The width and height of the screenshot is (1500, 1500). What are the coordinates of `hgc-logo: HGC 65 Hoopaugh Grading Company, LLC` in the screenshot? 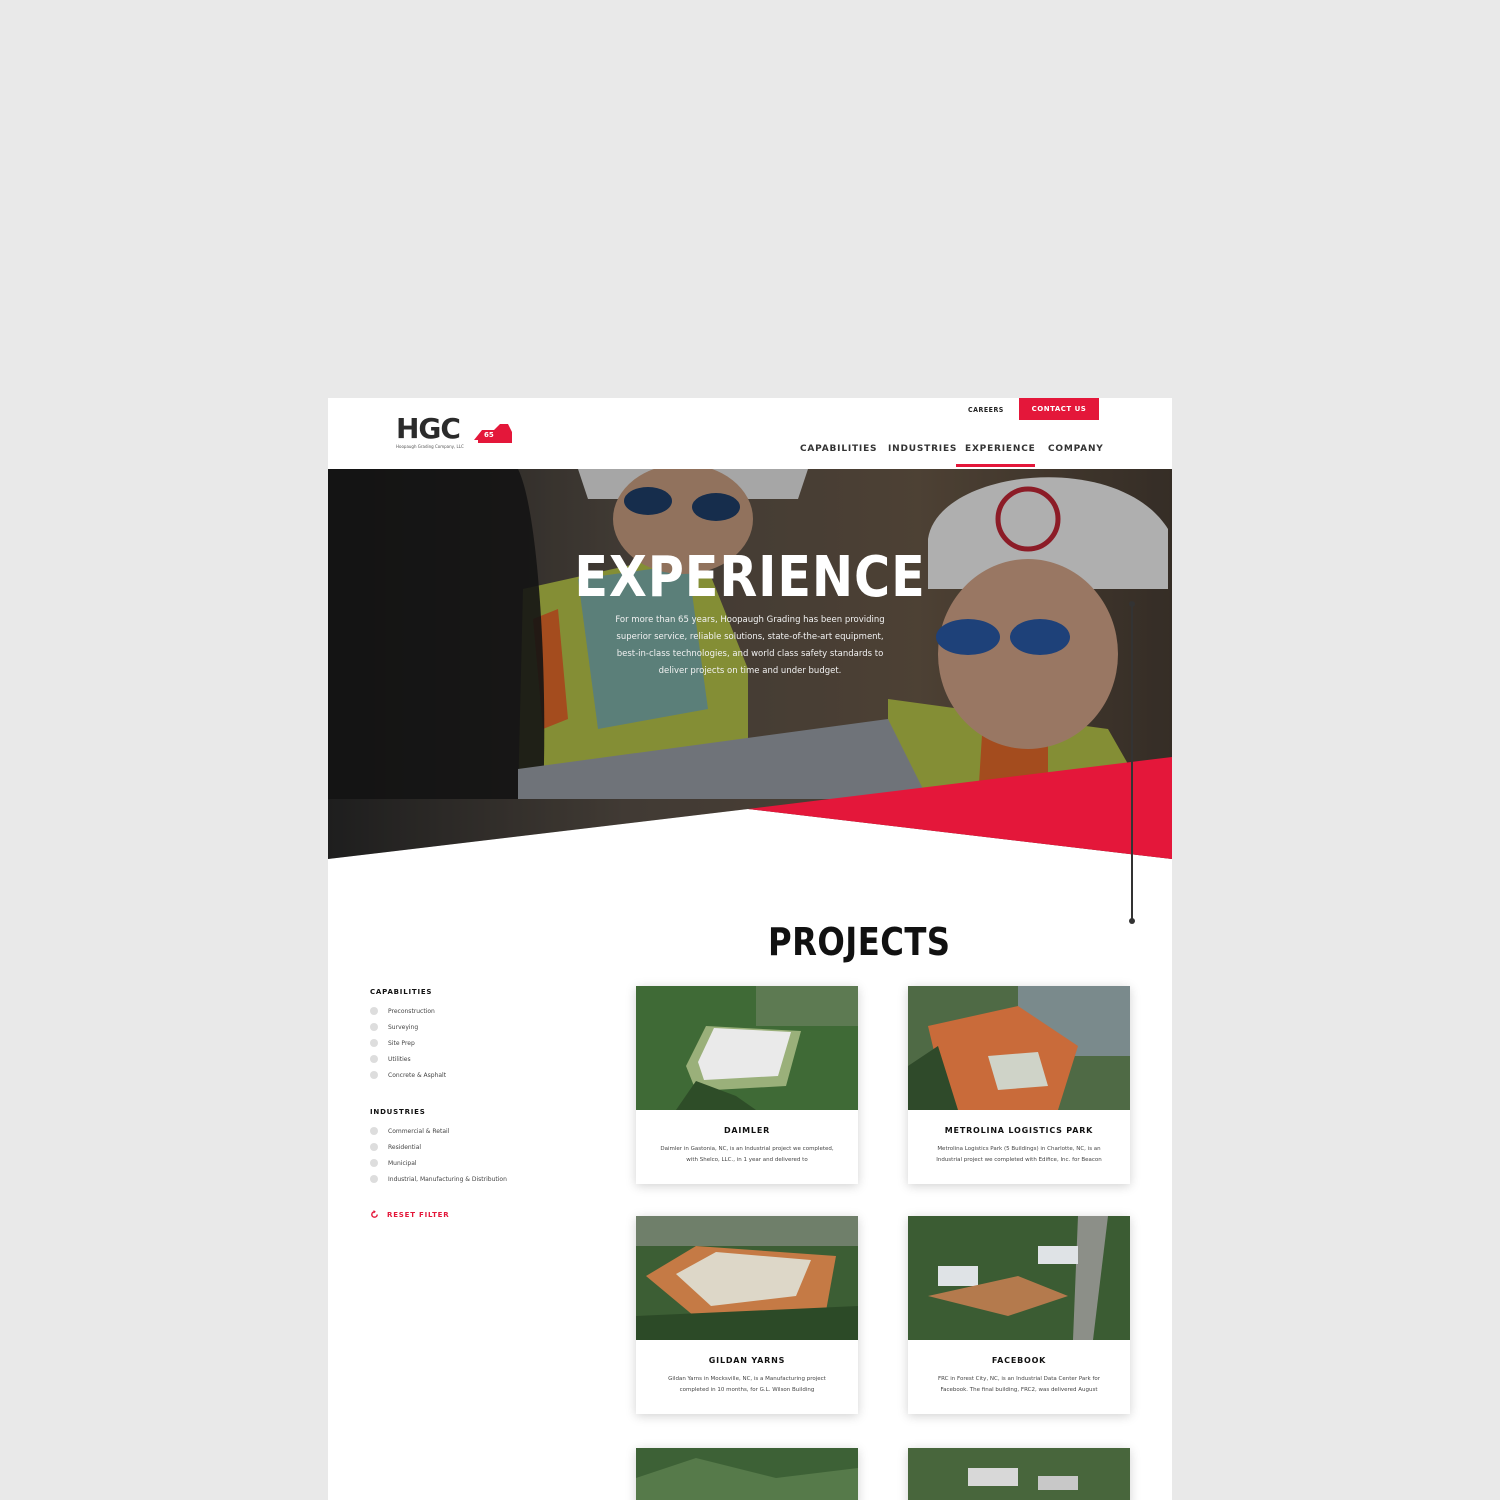 It's located at (456, 434).